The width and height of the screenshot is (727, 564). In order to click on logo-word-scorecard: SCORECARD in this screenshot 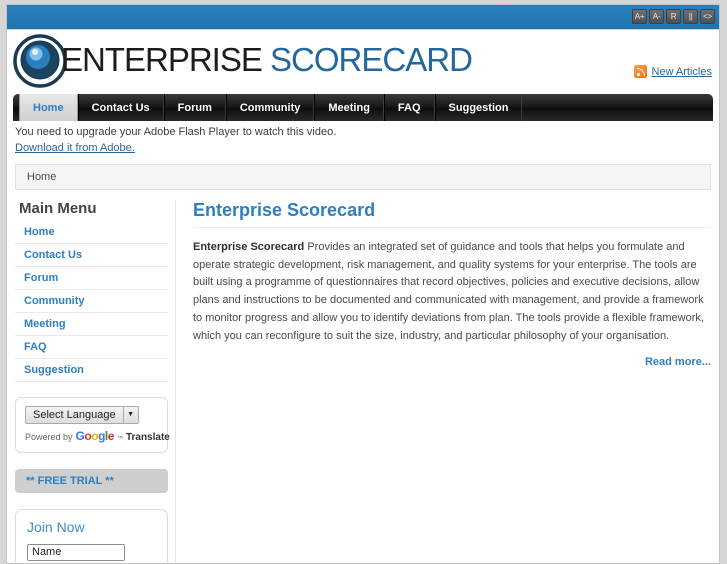, I will do `click(371, 59)`.